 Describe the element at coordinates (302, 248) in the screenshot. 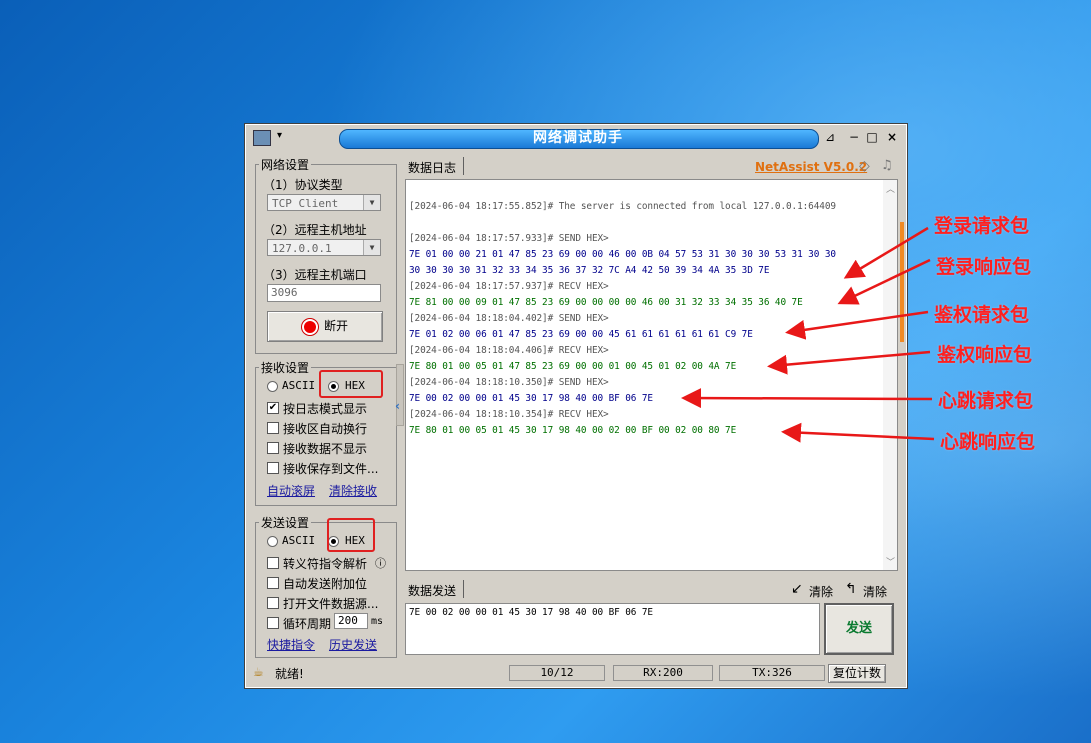

I see `host-value: 127.0.0.1` at that location.